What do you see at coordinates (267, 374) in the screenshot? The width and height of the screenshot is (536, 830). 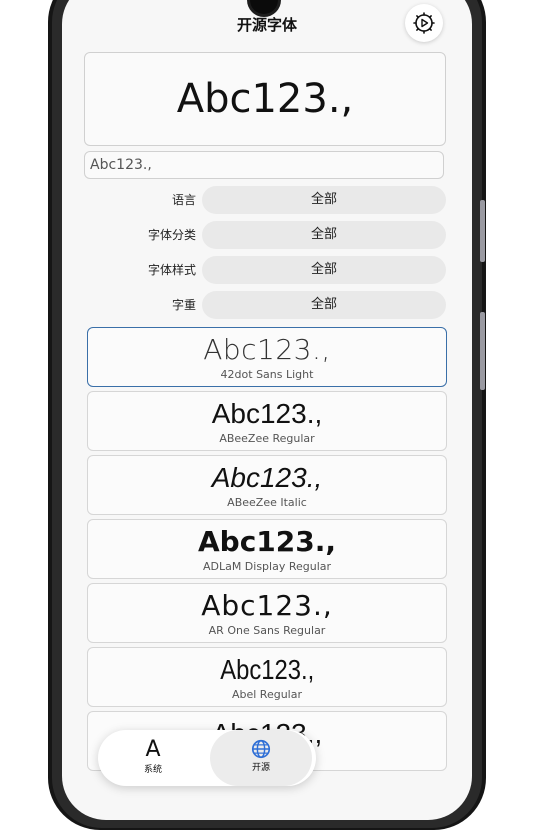 I see `font-name: 42dot Sans Light` at bounding box center [267, 374].